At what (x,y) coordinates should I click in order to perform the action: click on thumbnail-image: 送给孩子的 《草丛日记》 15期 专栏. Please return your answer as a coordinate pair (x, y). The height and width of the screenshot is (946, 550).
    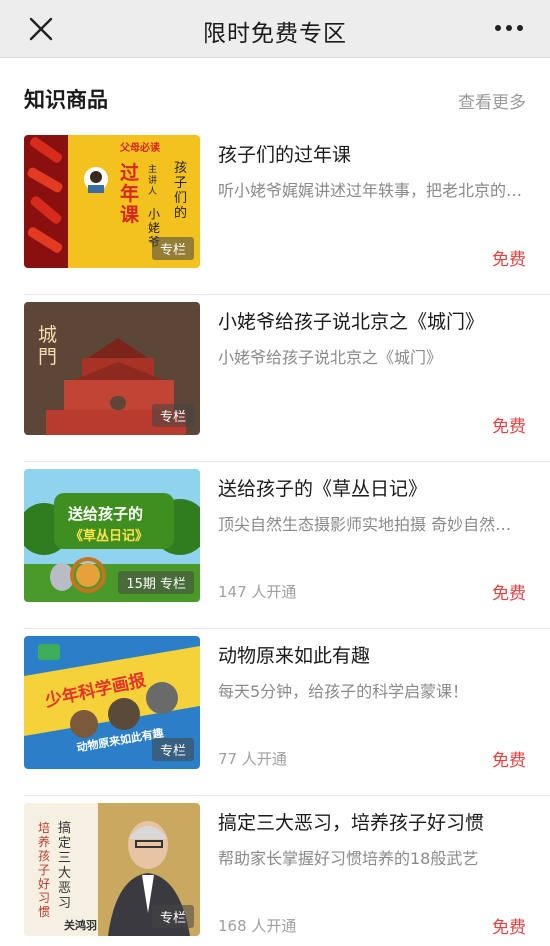
    Looking at the image, I should click on (112, 535).